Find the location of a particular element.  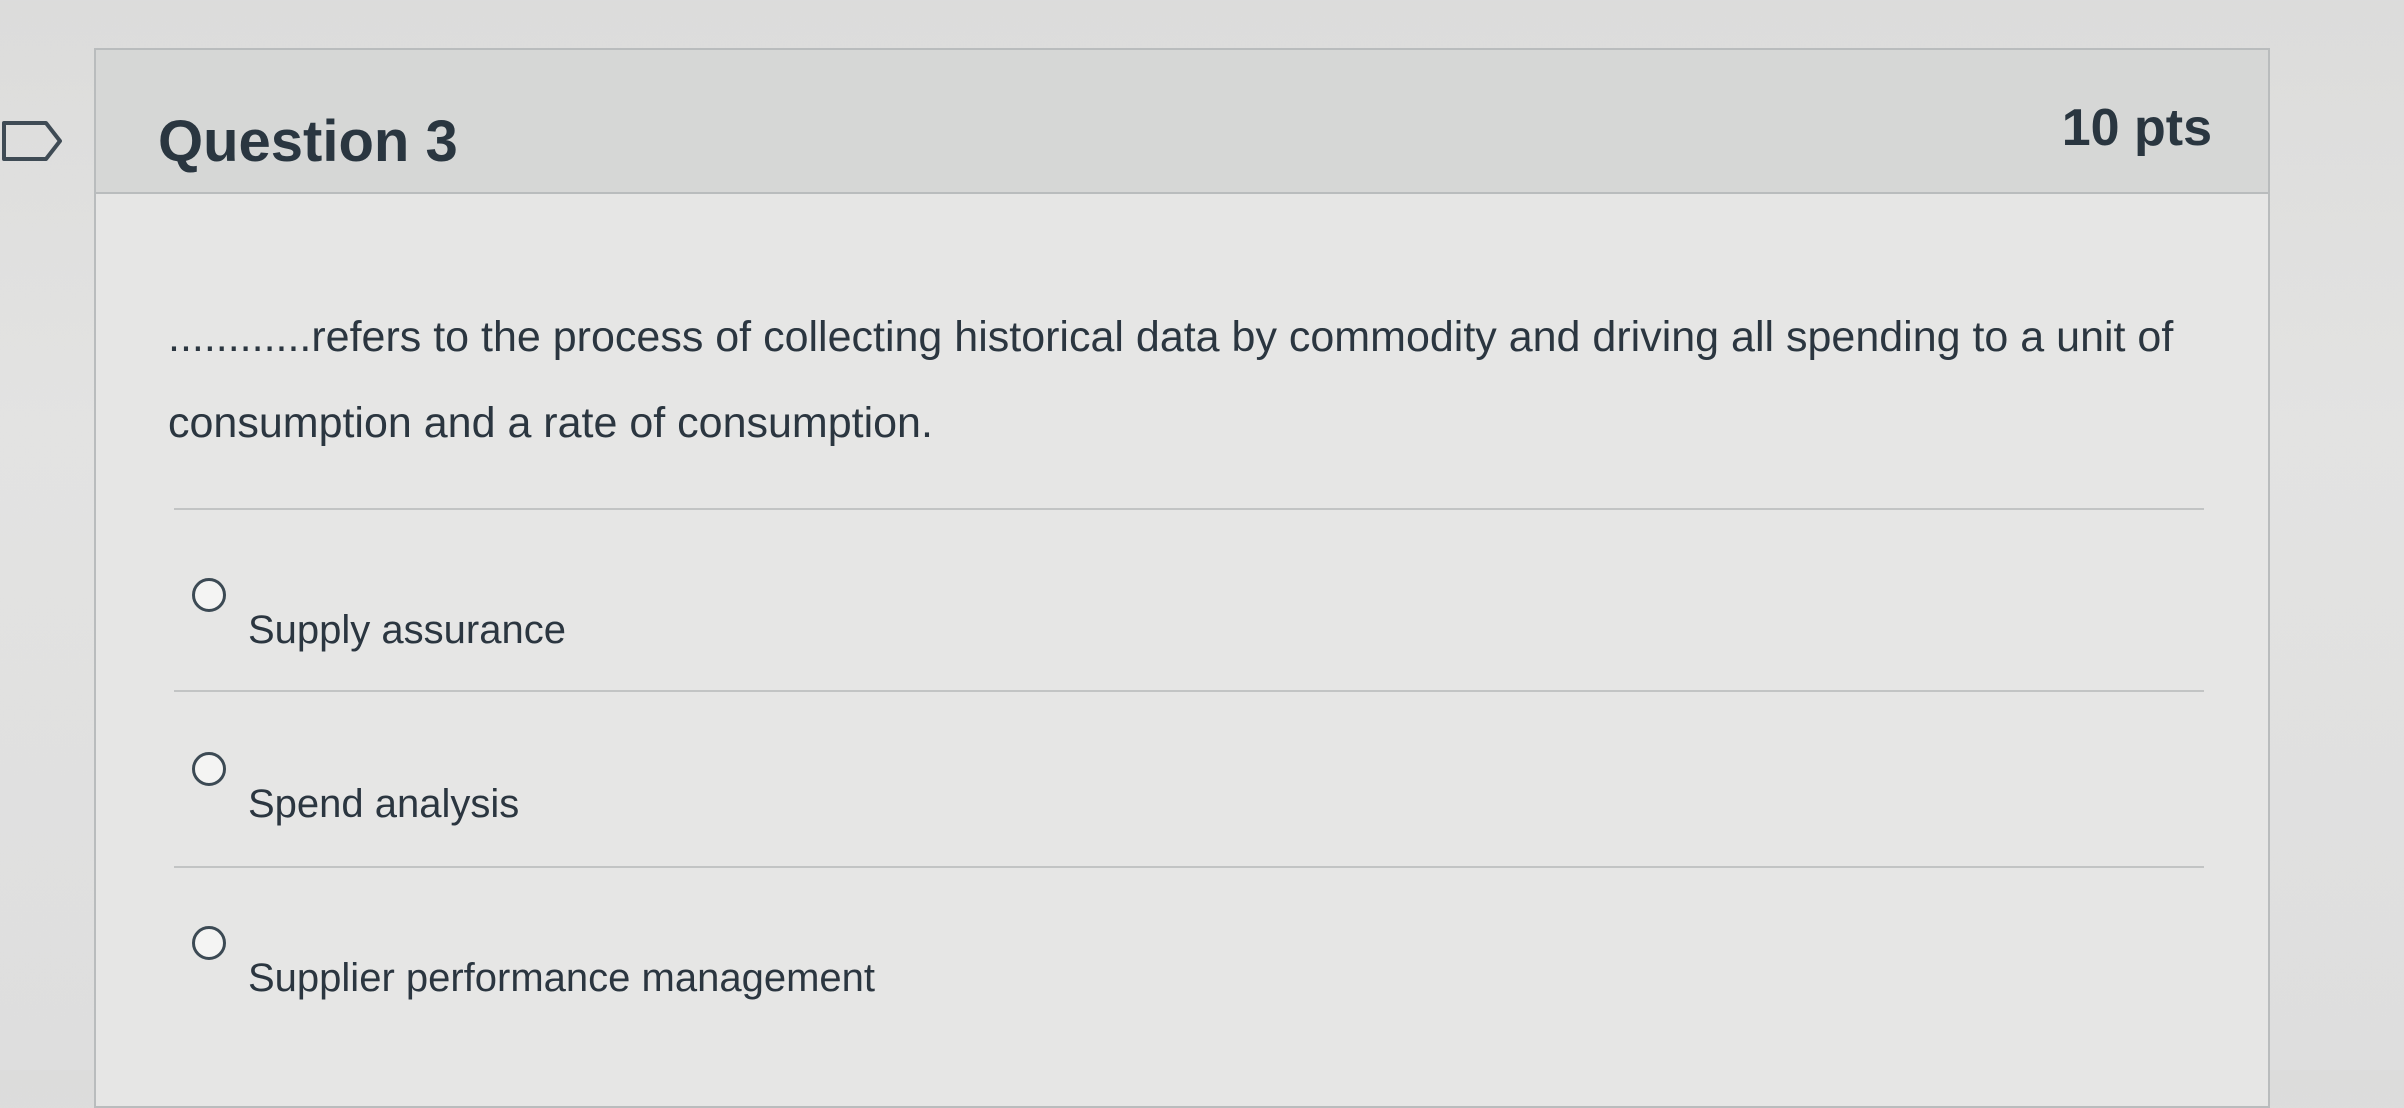

answer-option-supplier-performance-management: Supplier performance management is located at coordinates (1142, 981).